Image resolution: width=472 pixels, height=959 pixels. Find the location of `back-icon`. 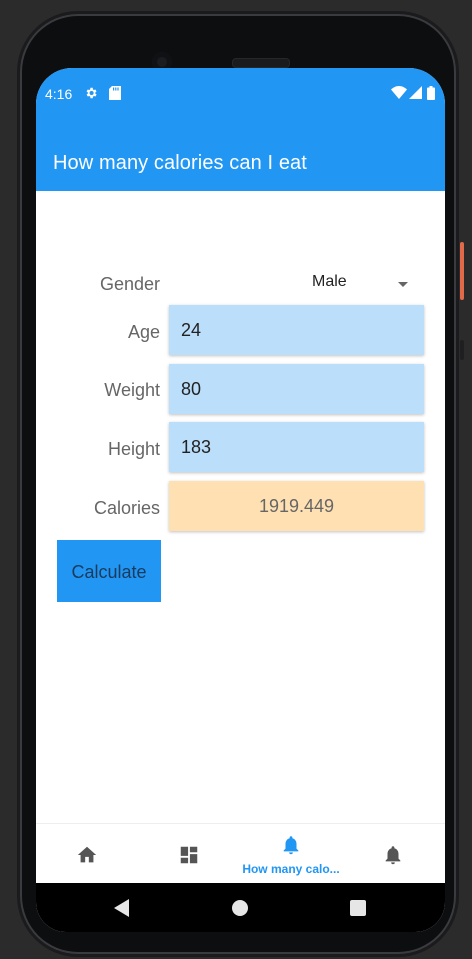

back-icon is located at coordinates (122, 910).